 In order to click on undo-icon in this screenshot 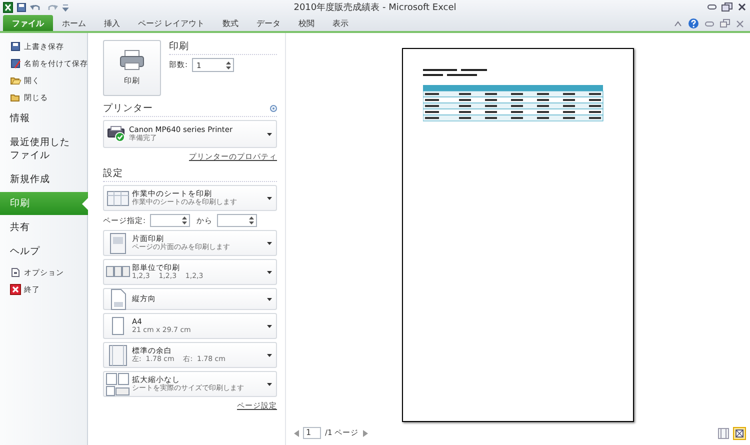, I will do `click(36, 7)`.